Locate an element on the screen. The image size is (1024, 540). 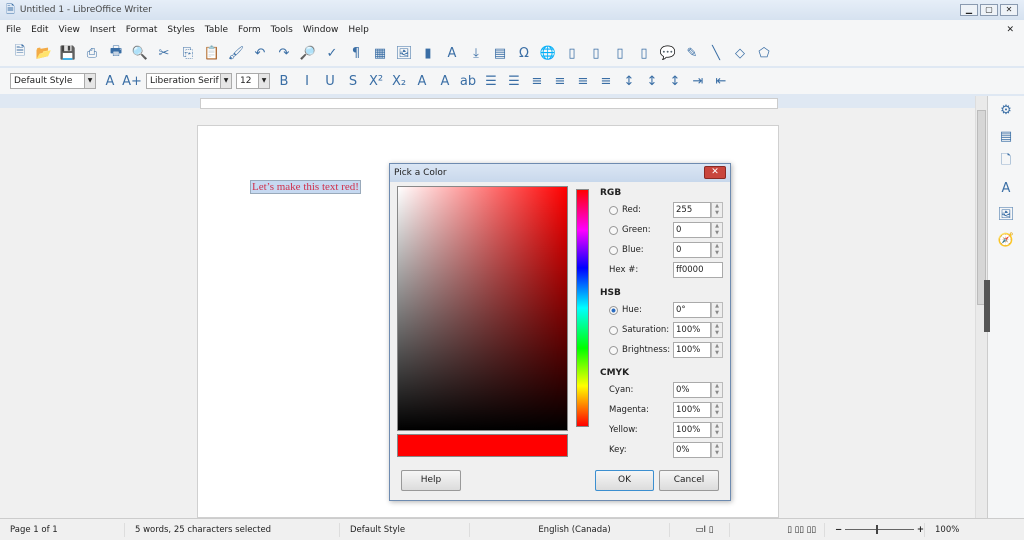
saturation-spinner: ▲ ▼ is located at coordinates (717, 330).